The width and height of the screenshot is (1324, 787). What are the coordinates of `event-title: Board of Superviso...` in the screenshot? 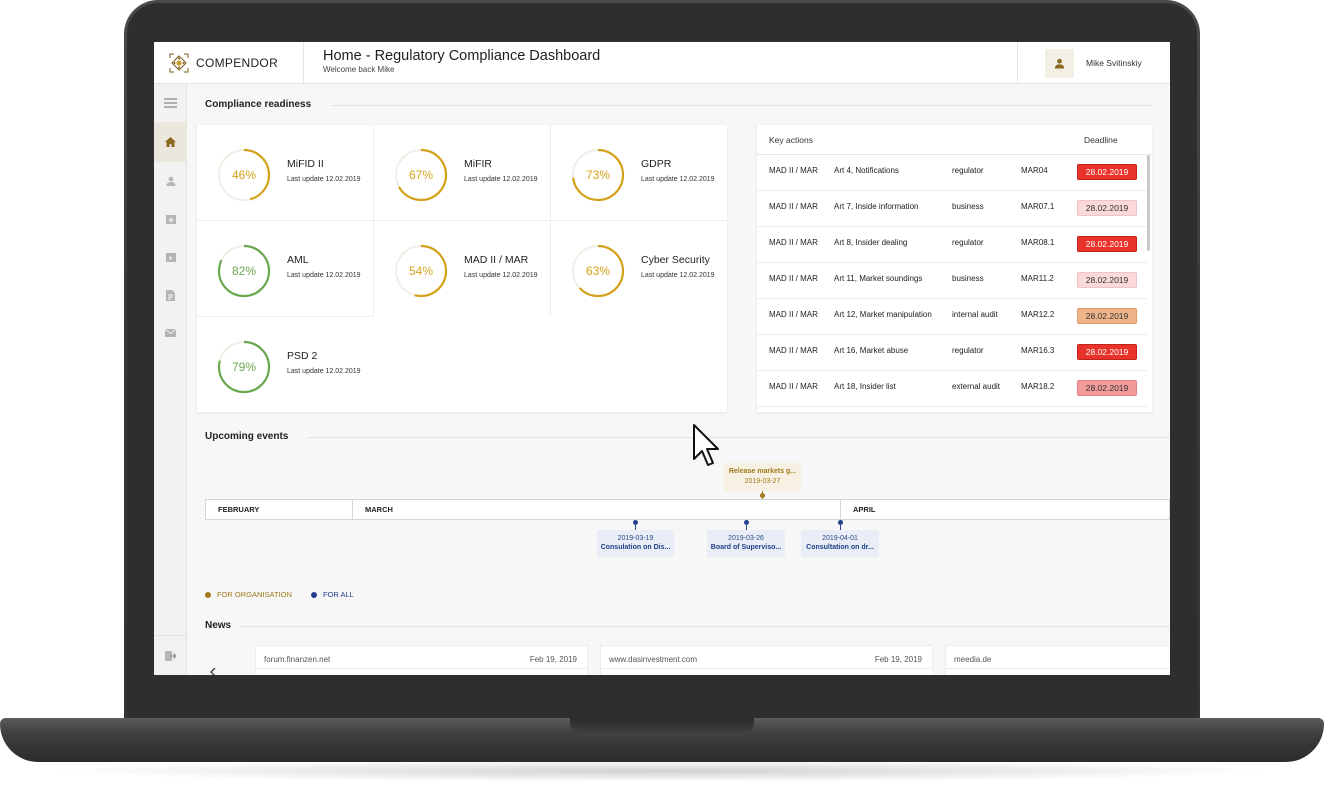 It's located at (746, 547).